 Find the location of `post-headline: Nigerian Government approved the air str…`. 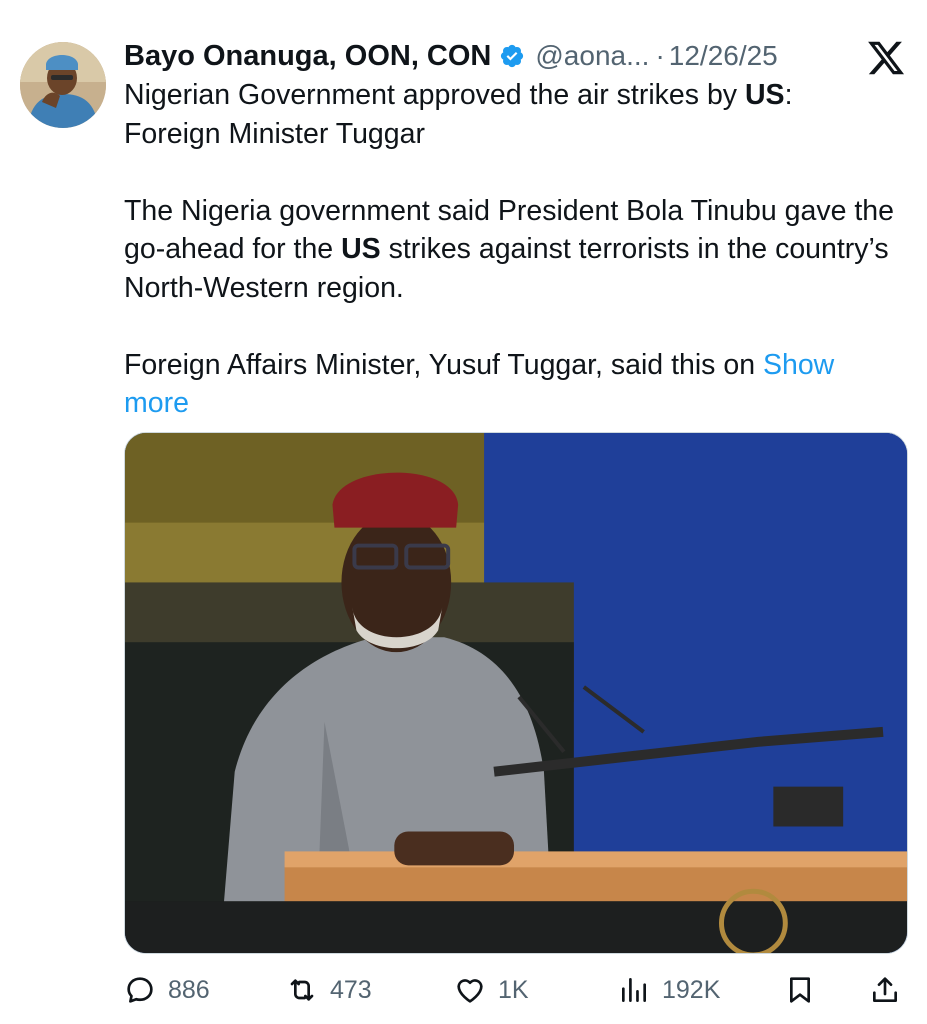

post-headline: Nigerian Government approved the air str… is located at coordinates (514, 114).